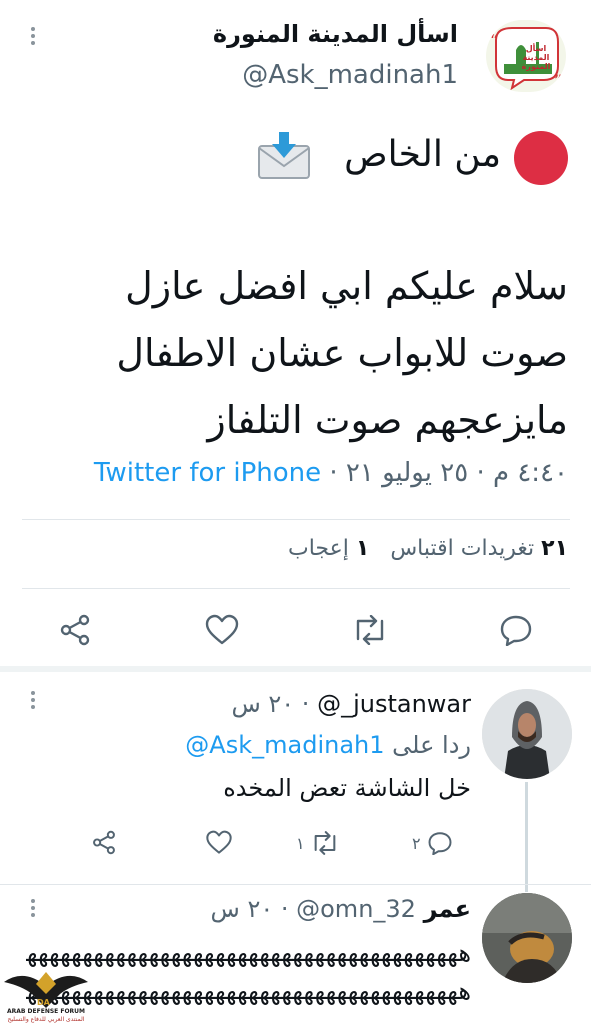  Describe the element at coordinates (416, 843) in the screenshot. I see `reply-count: ٢` at that location.